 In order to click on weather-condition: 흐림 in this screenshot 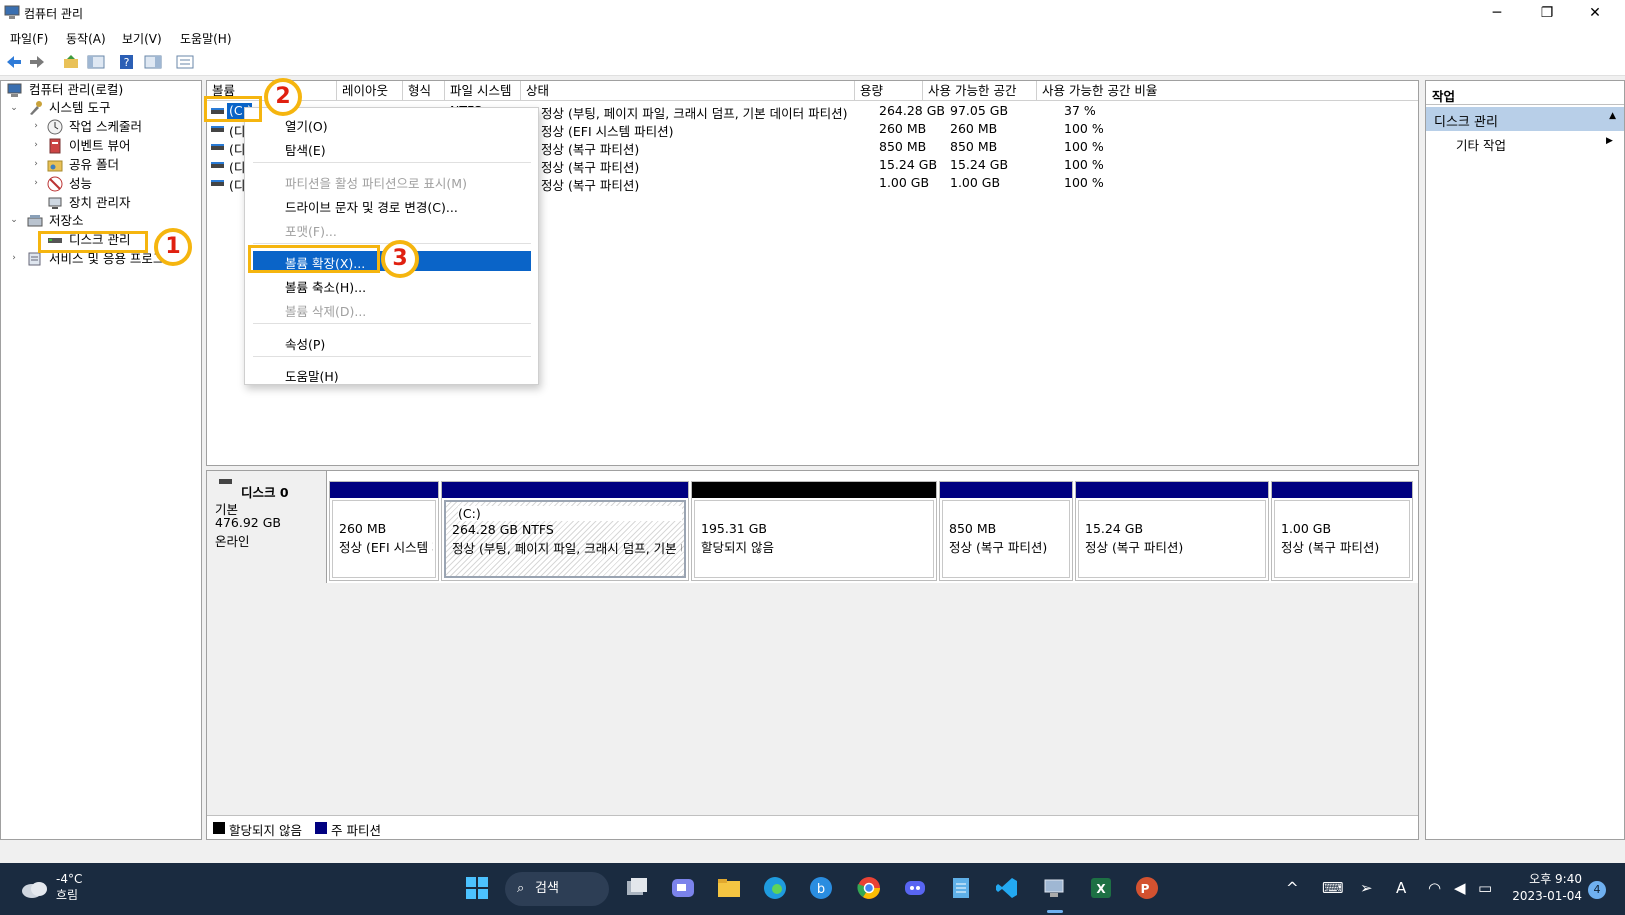, I will do `click(67, 895)`.